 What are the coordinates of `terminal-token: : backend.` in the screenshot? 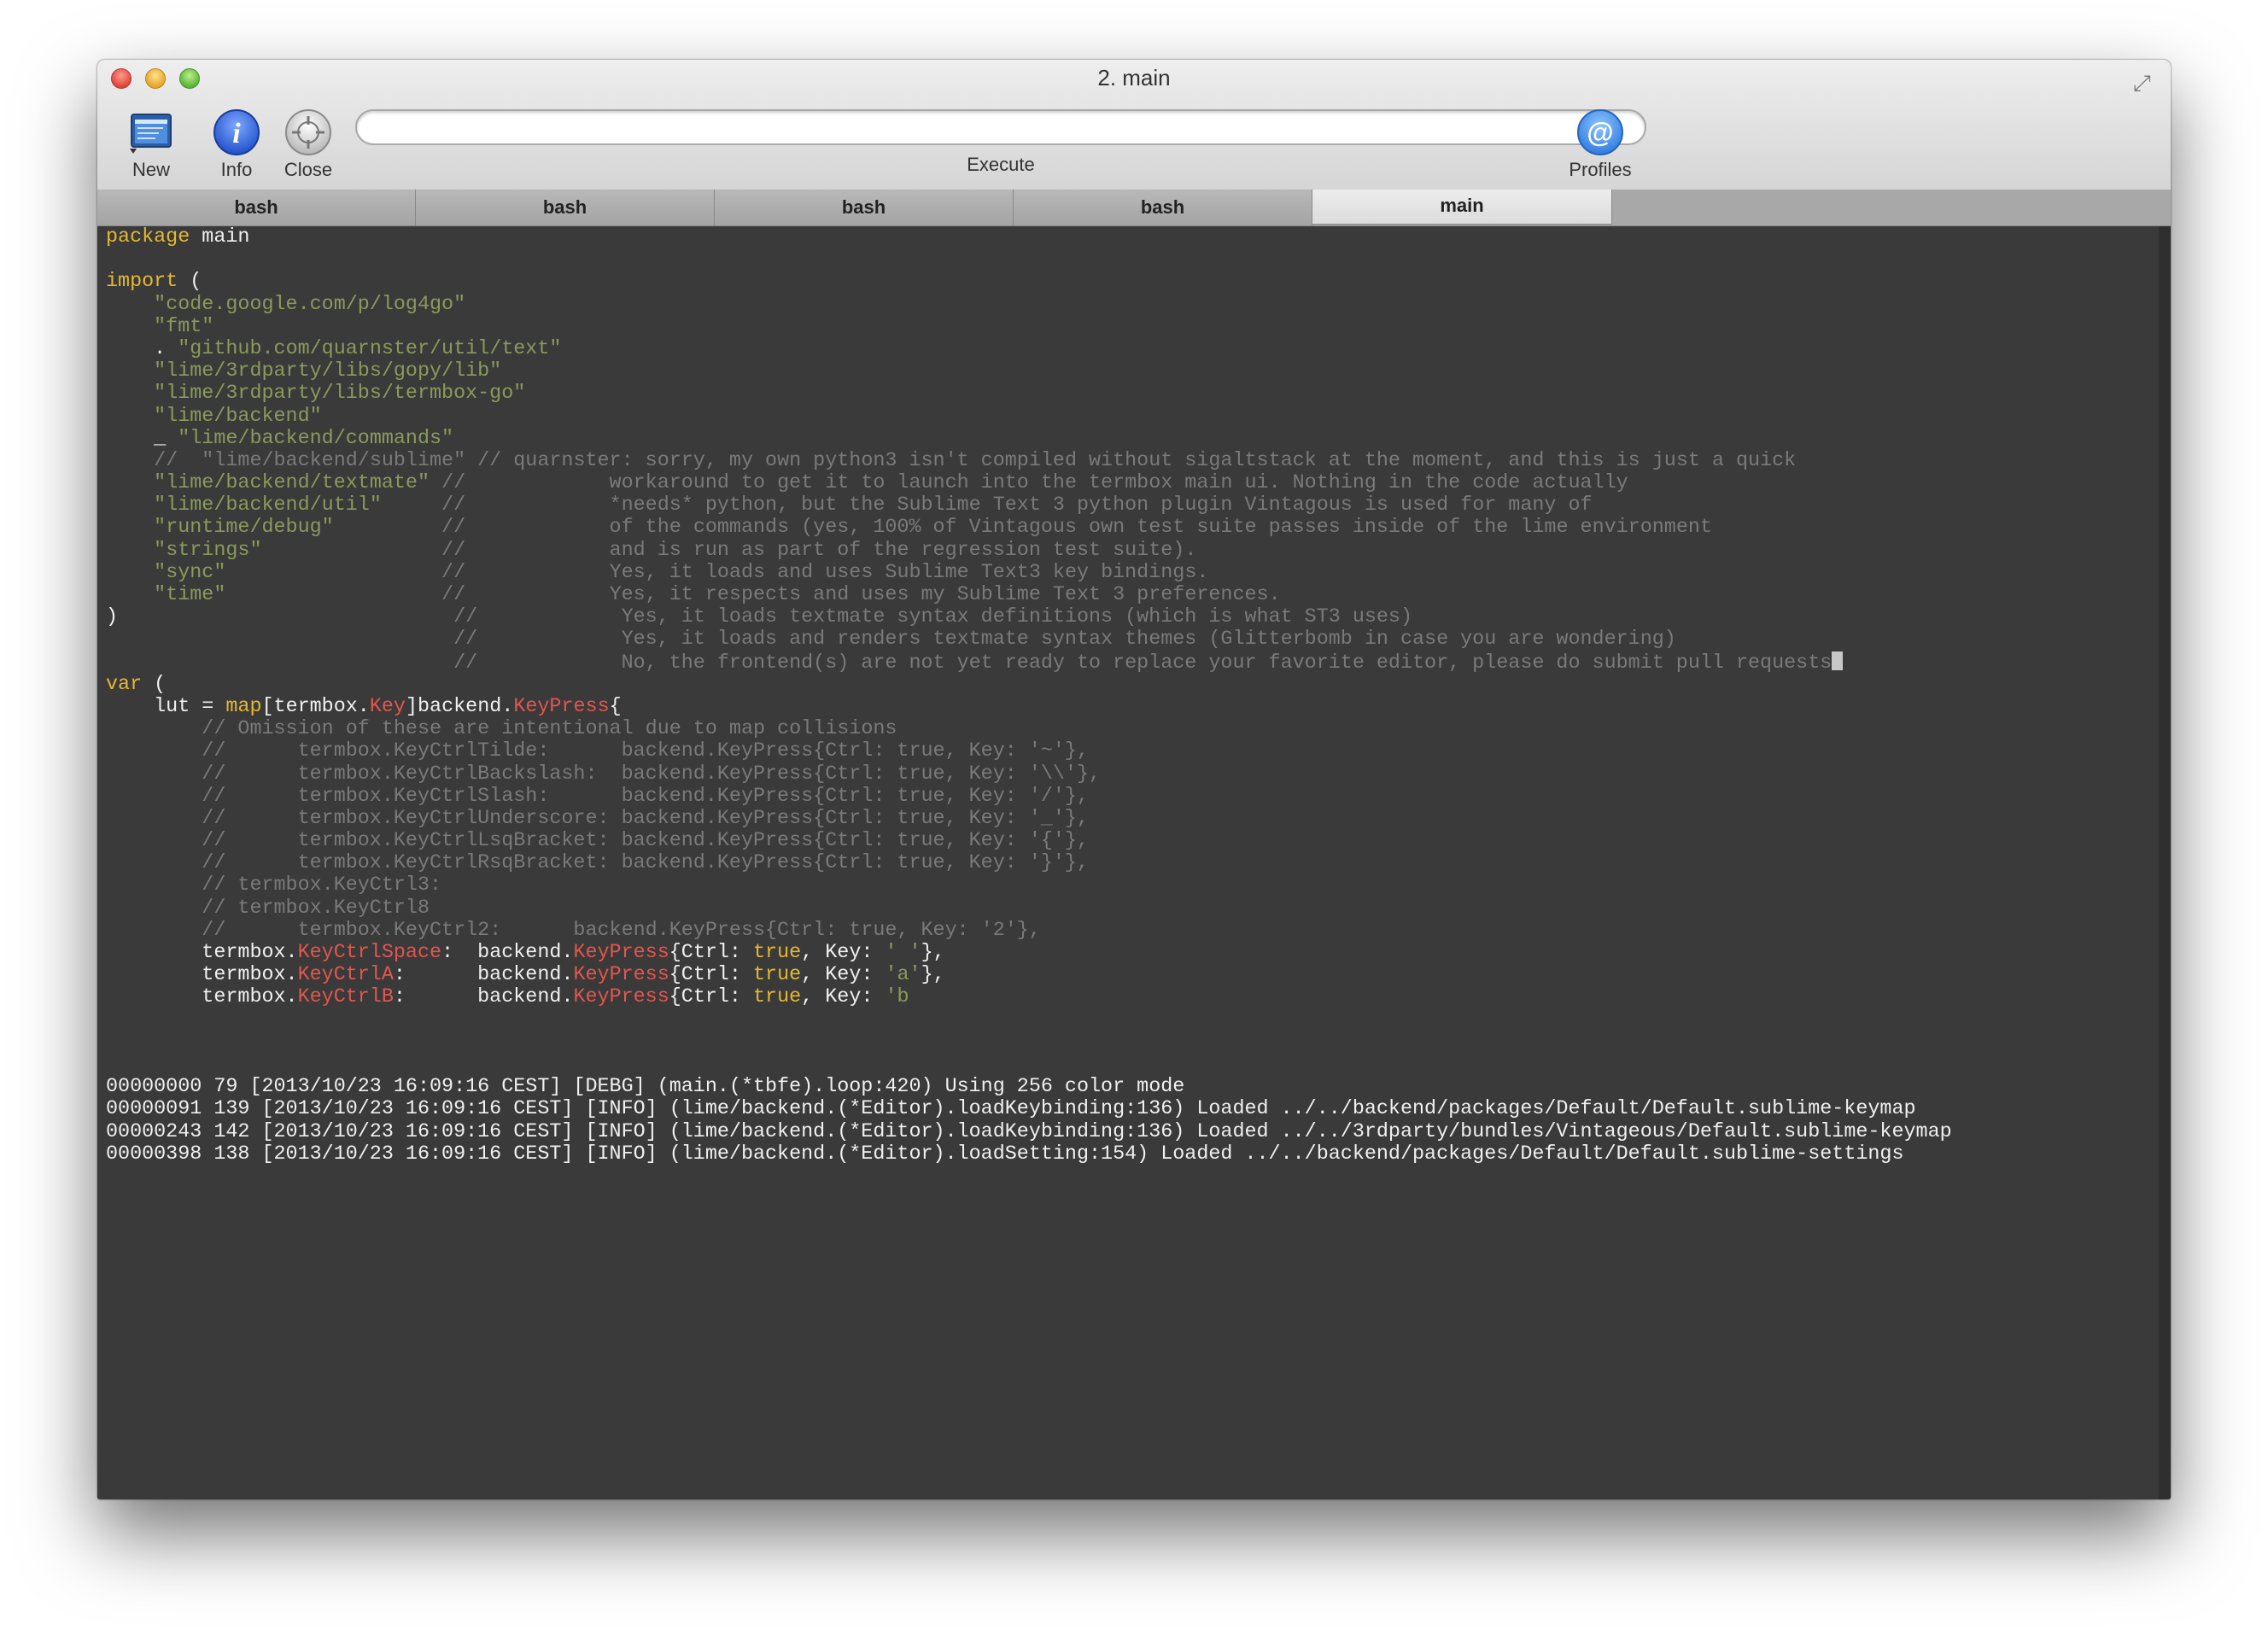 It's located at (507, 953).